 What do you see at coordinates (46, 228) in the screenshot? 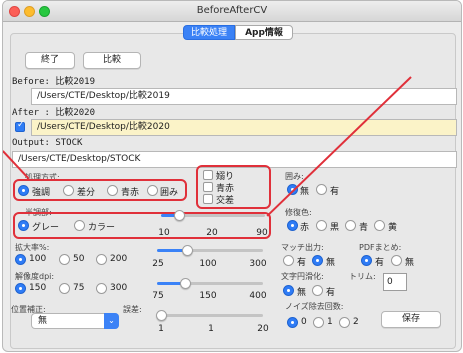
I see `halftone-option-label: グレー` at bounding box center [46, 228].